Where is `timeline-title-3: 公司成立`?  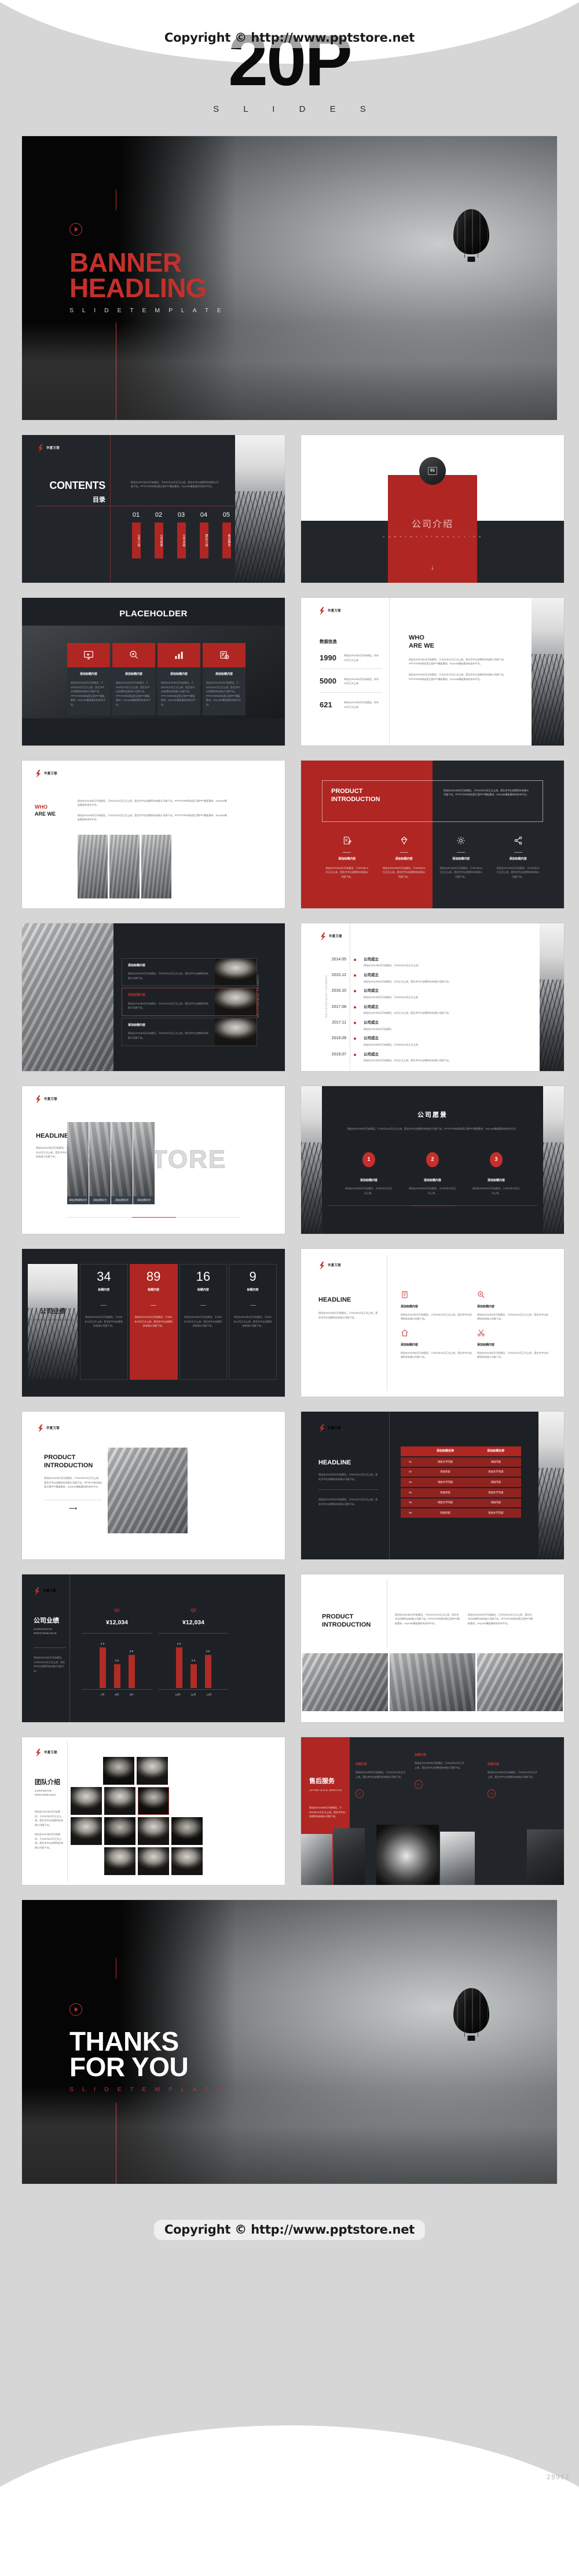 timeline-title-3: 公司成立 is located at coordinates (371, 991).